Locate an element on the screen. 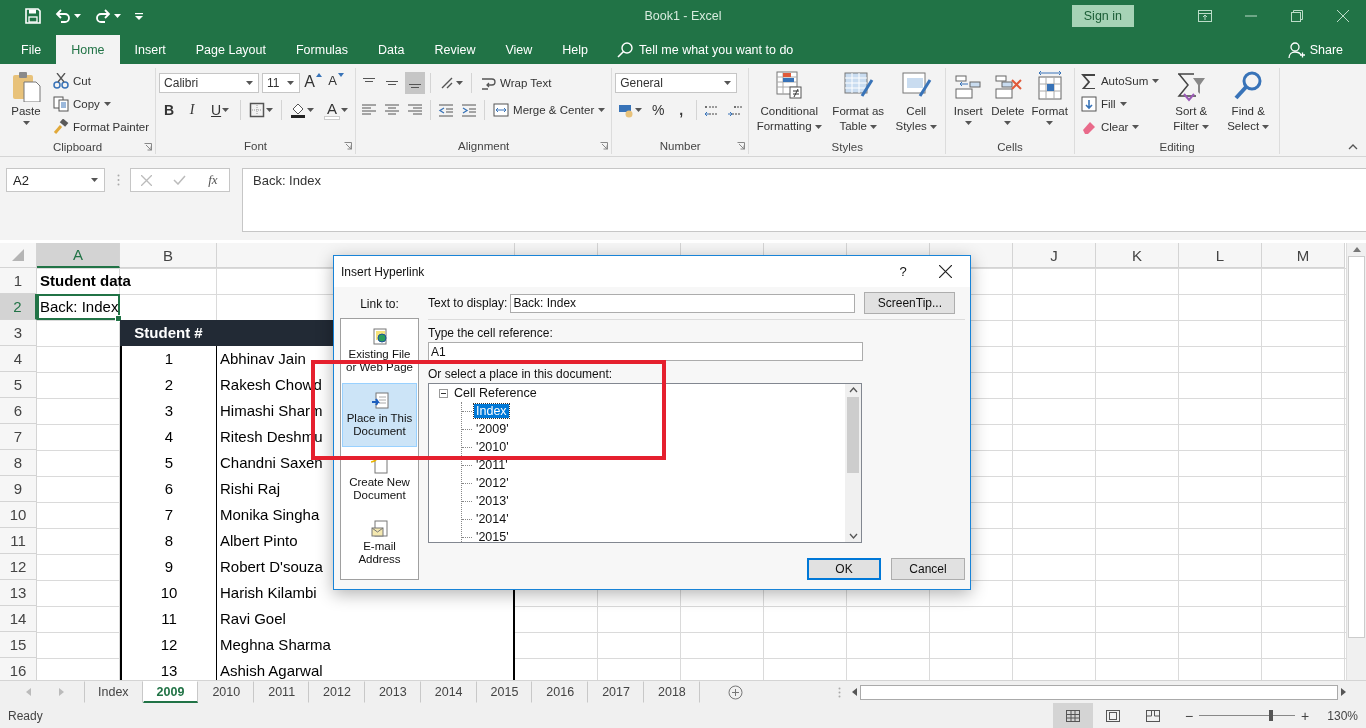  column-header: J is located at coordinates (1054, 255).